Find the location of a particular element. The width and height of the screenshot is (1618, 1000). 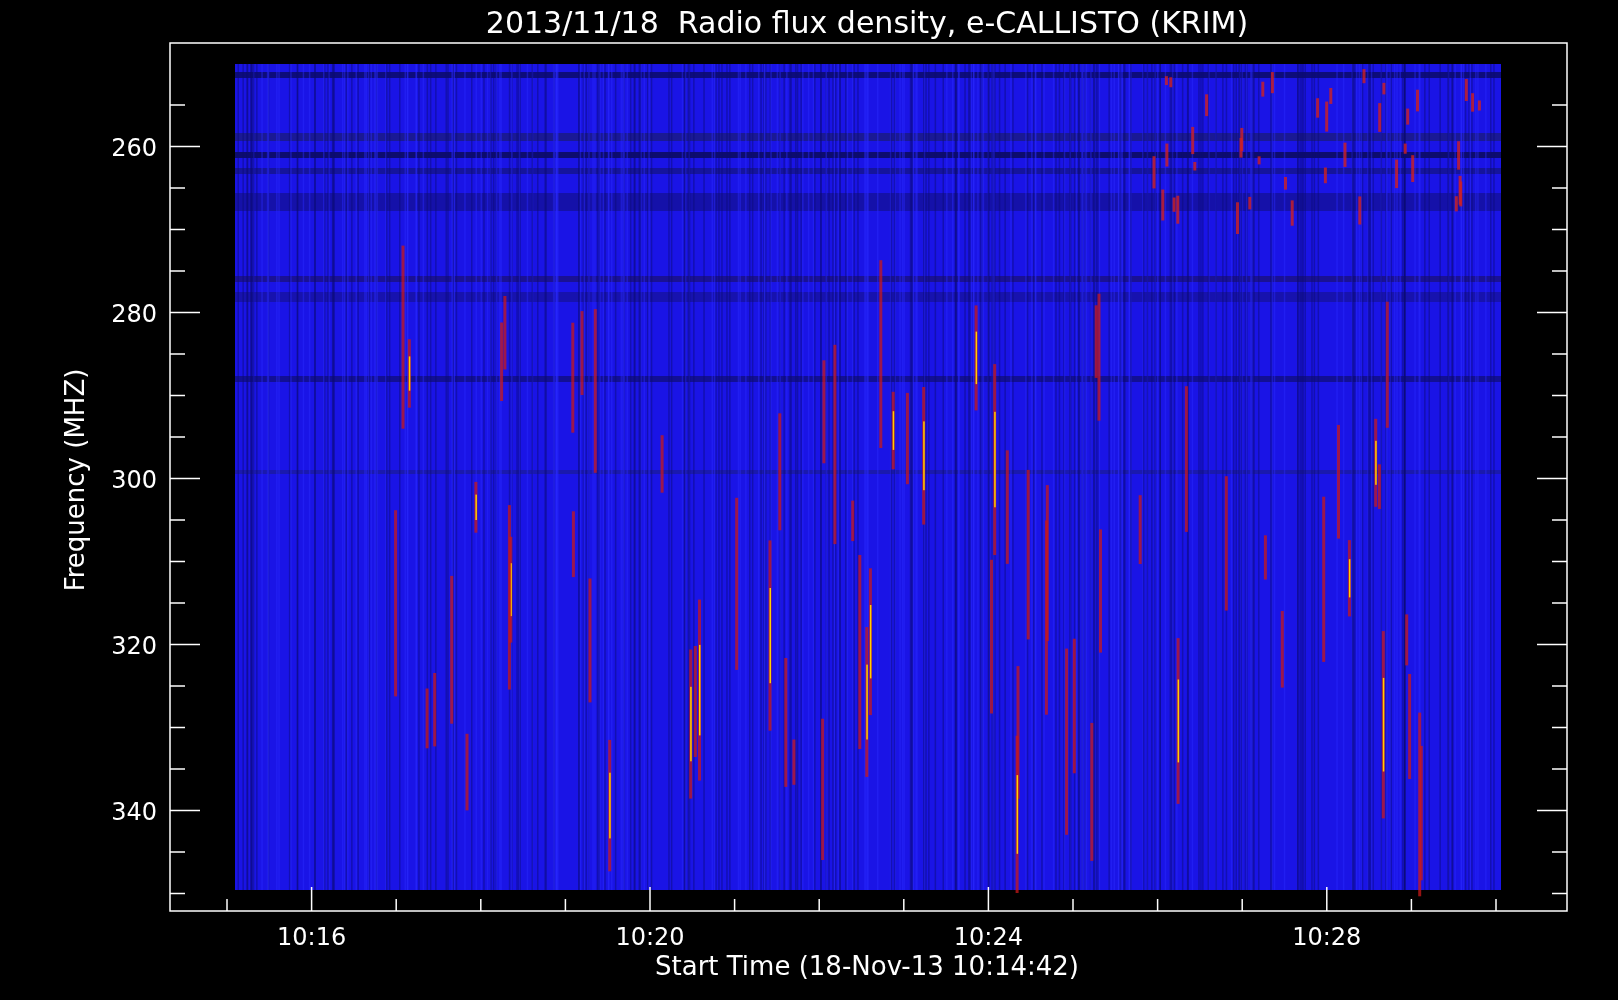

y-axis-label: Frequency (MHZ) is located at coordinates (75, 480).